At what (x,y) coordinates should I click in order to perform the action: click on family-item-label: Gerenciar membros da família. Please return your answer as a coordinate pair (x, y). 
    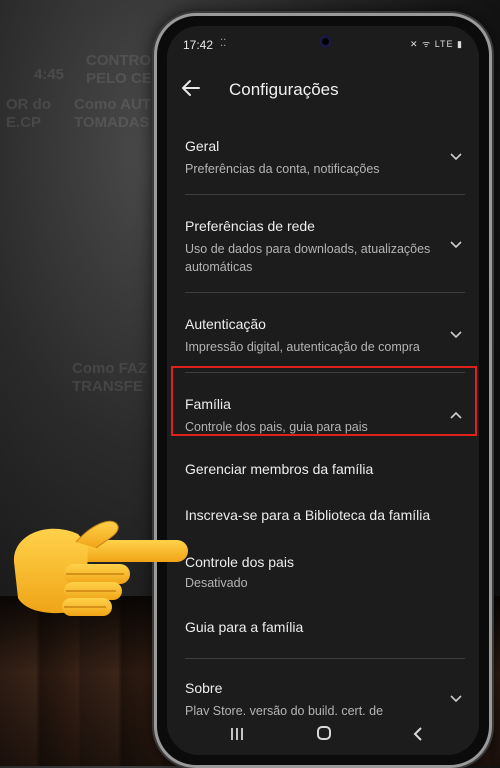
    Looking at the image, I should click on (279, 469).